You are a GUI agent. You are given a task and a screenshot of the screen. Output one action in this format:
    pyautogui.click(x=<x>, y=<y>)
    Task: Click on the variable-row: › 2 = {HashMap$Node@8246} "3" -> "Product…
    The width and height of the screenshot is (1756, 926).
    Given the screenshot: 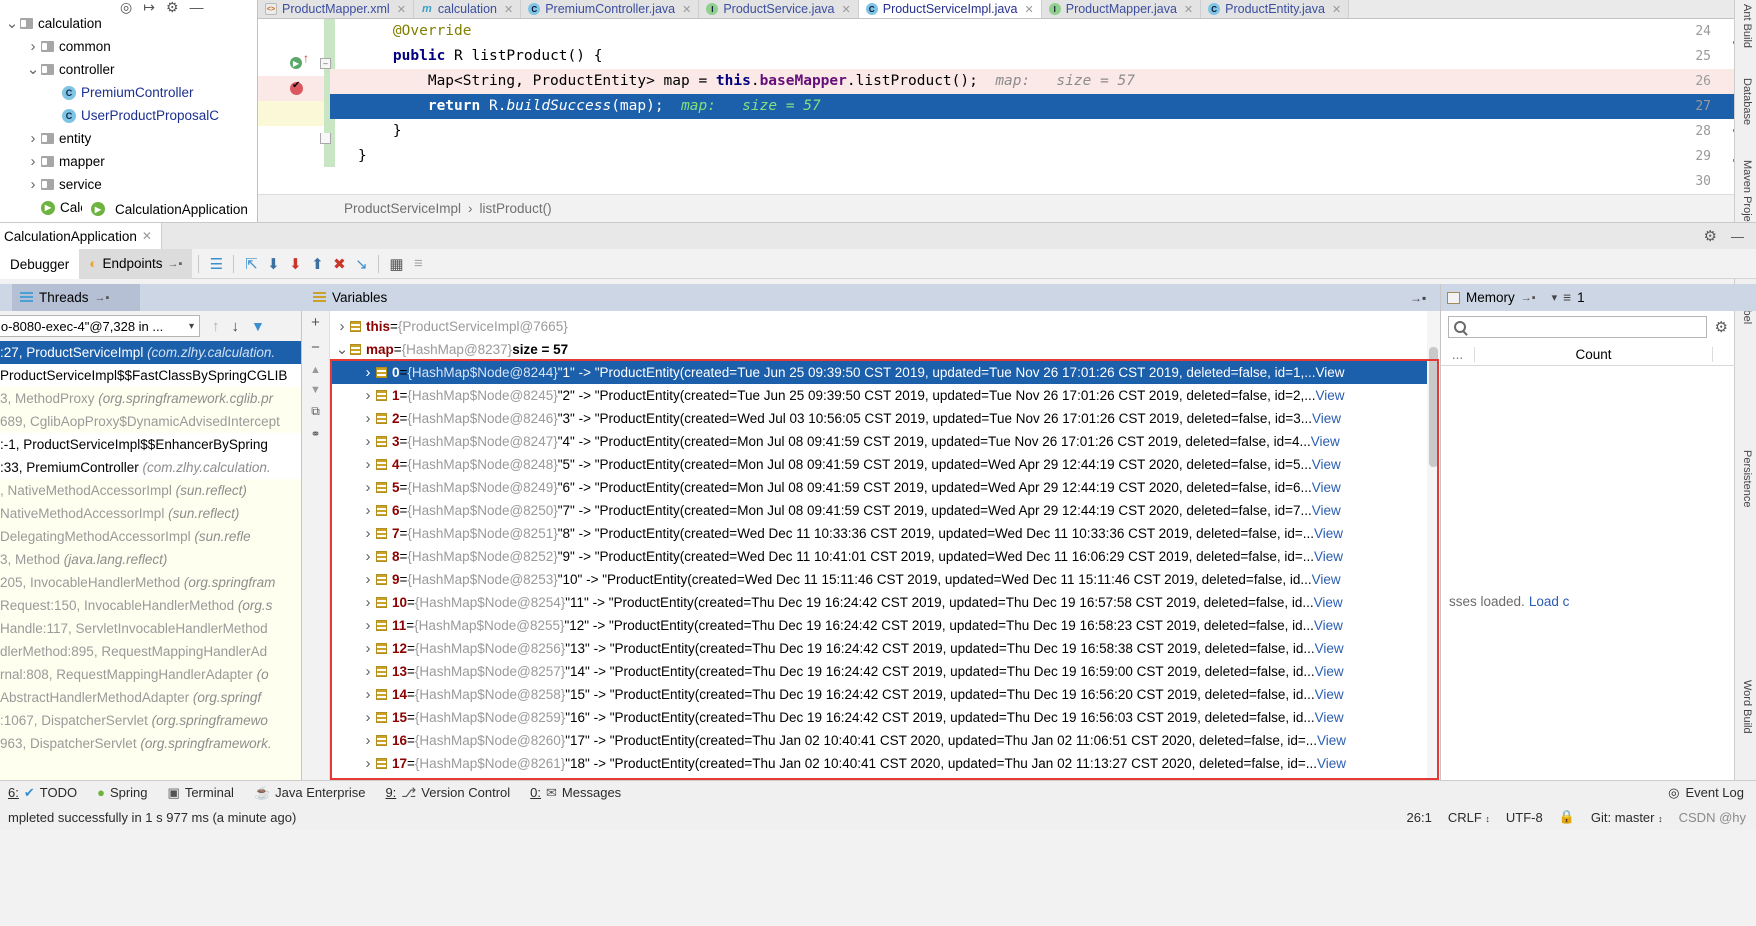 What is the action you would take?
    pyautogui.click(x=885, y=418)
    